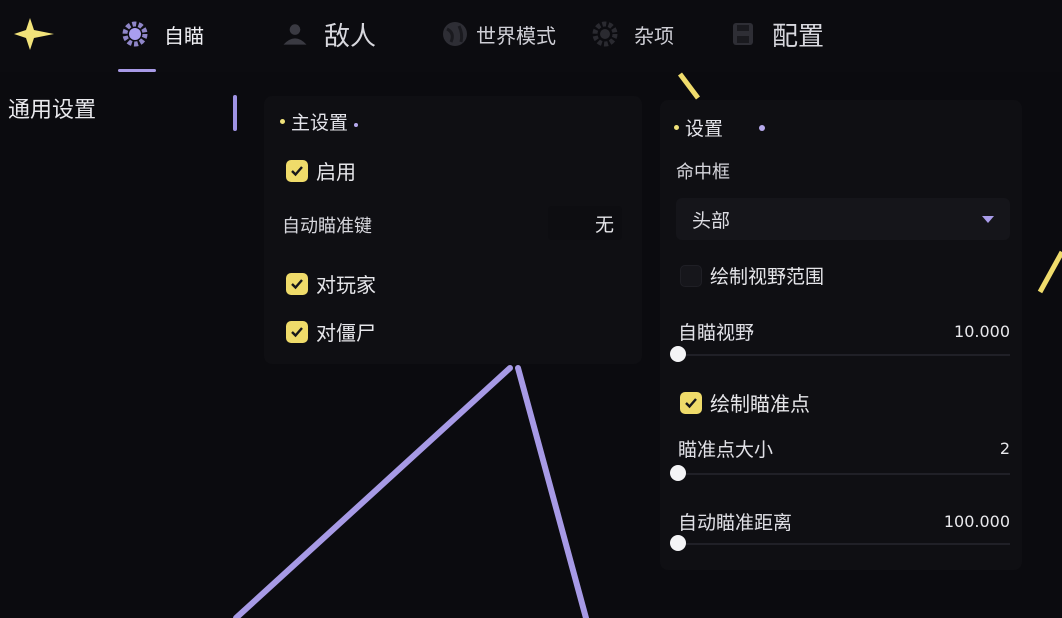  I want to click on section-title: 设置, so click(704, 129).